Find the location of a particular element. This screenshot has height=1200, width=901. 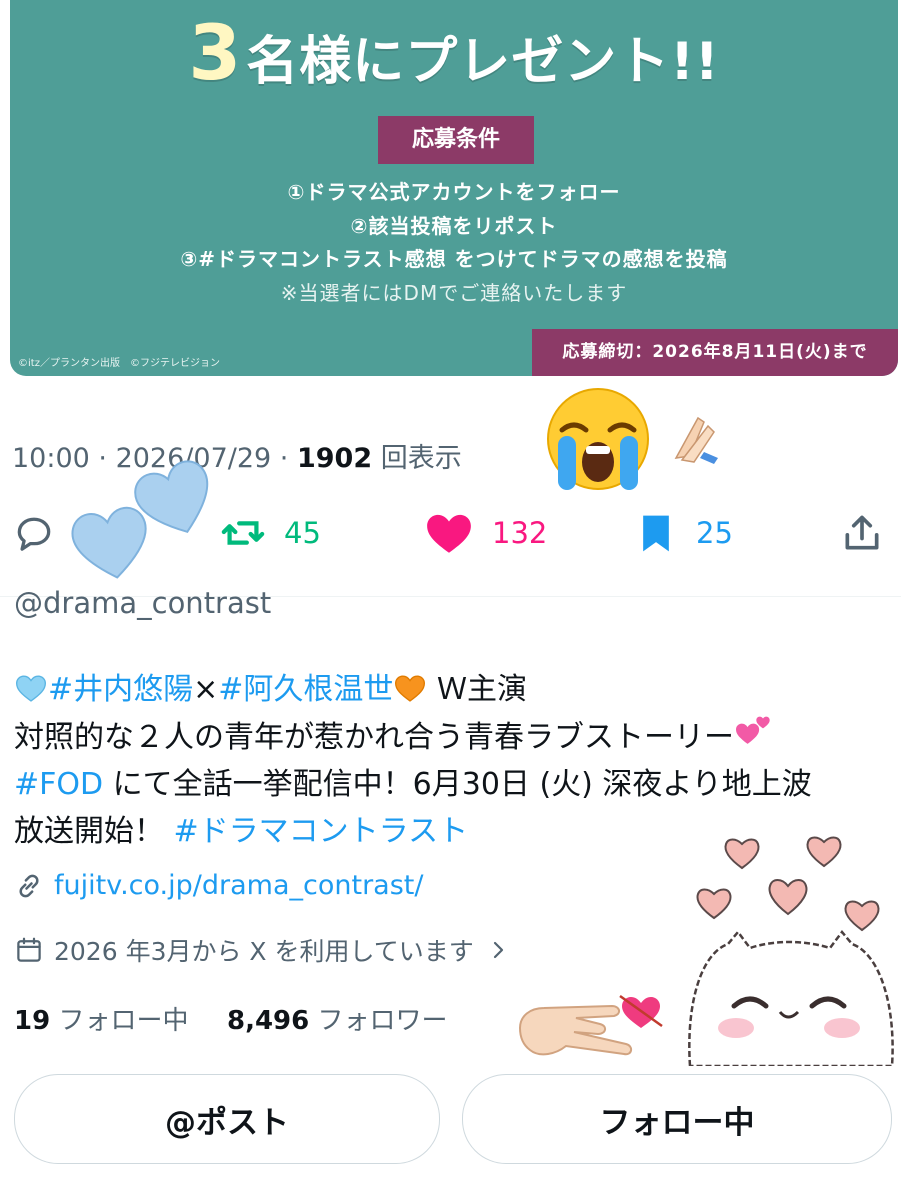

following-label: フォロー中 is located at coordinates (123, 1021).